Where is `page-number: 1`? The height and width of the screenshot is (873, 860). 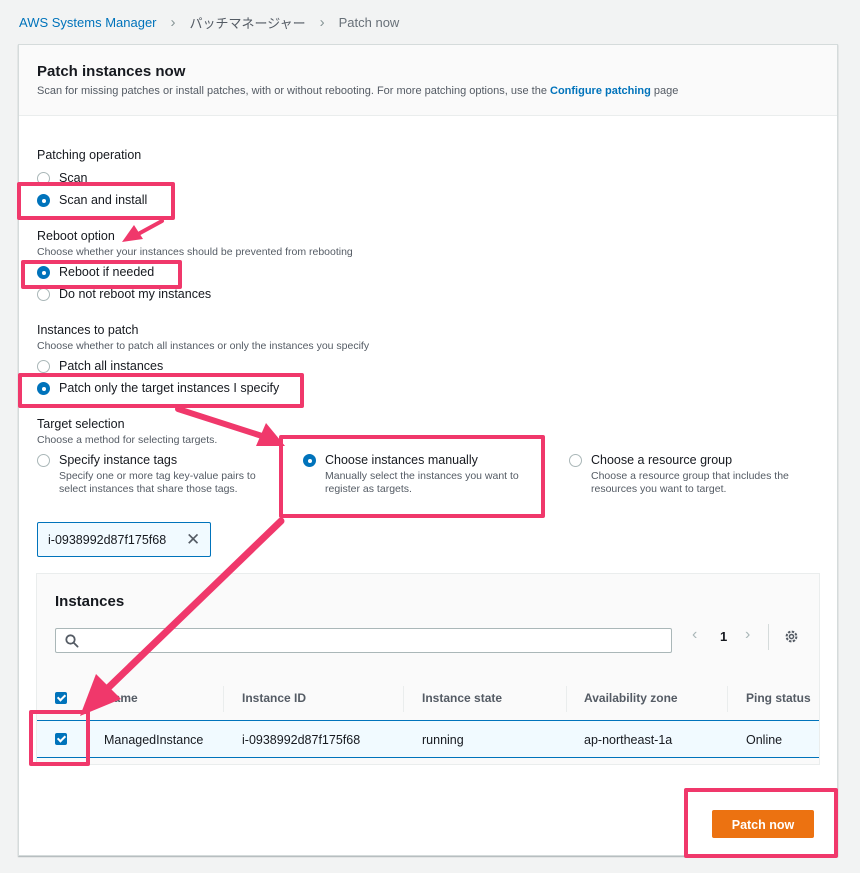
page-number: 1 is located at coordinates (723, 636).